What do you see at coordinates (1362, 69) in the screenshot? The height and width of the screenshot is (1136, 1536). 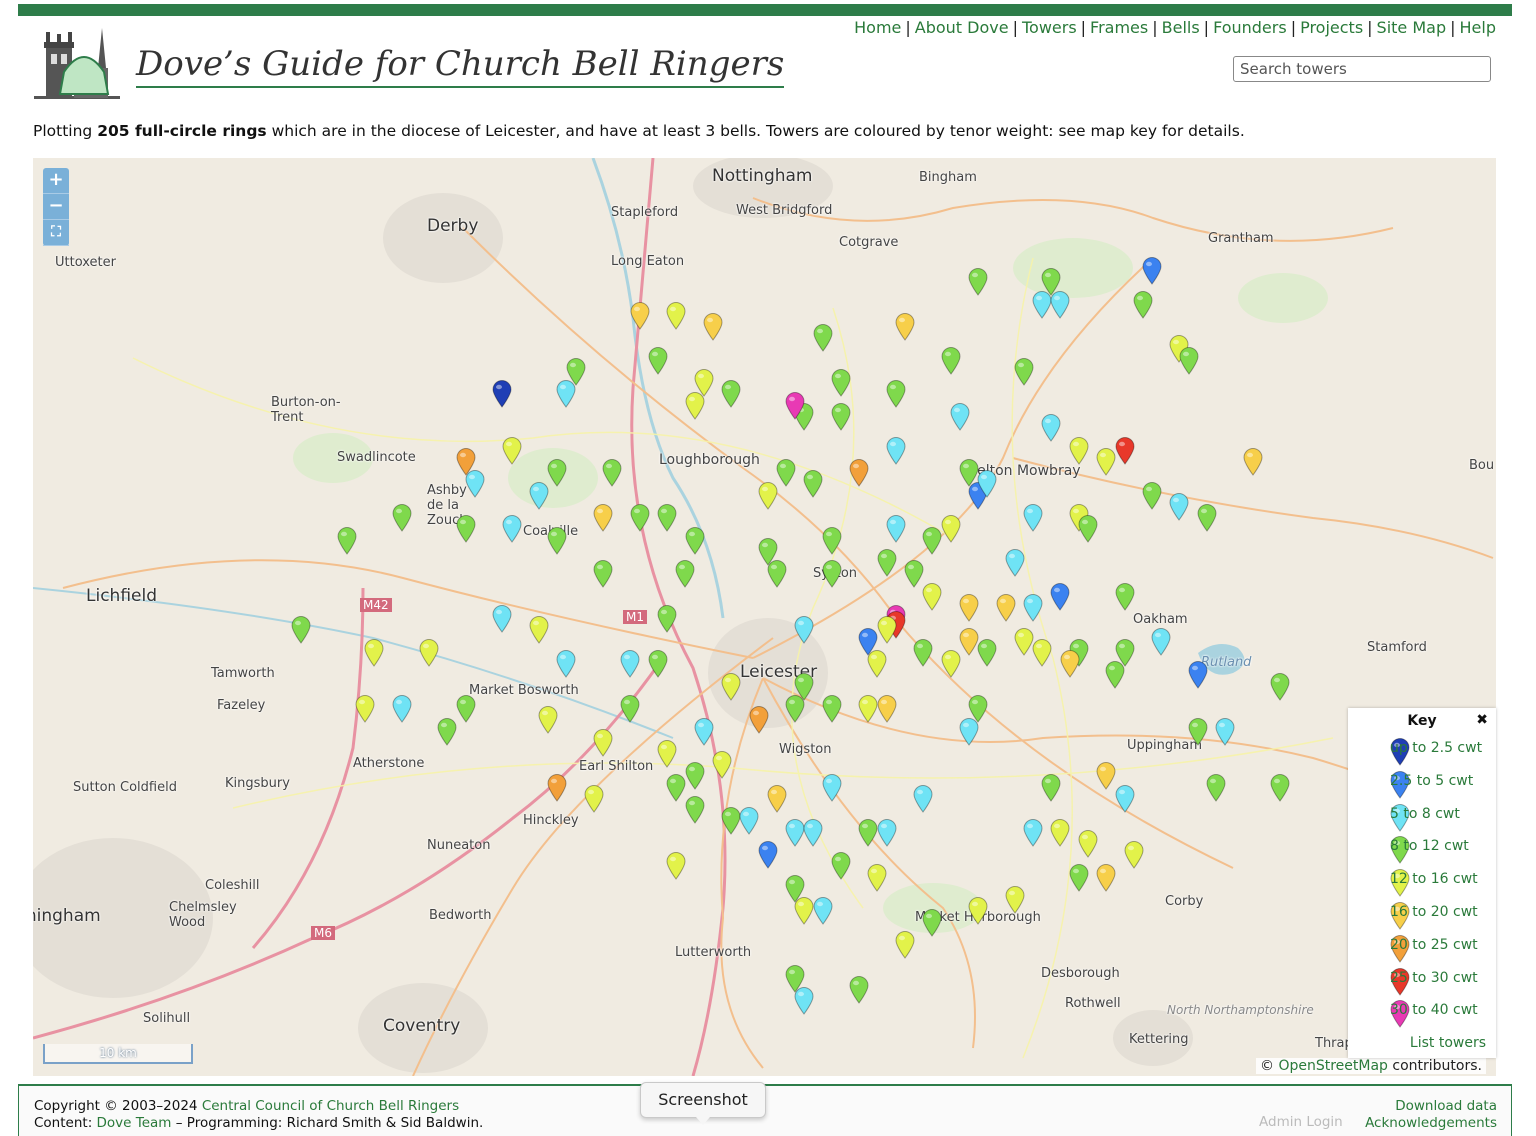 I see `search-input` at bounding box center [1362, 69].